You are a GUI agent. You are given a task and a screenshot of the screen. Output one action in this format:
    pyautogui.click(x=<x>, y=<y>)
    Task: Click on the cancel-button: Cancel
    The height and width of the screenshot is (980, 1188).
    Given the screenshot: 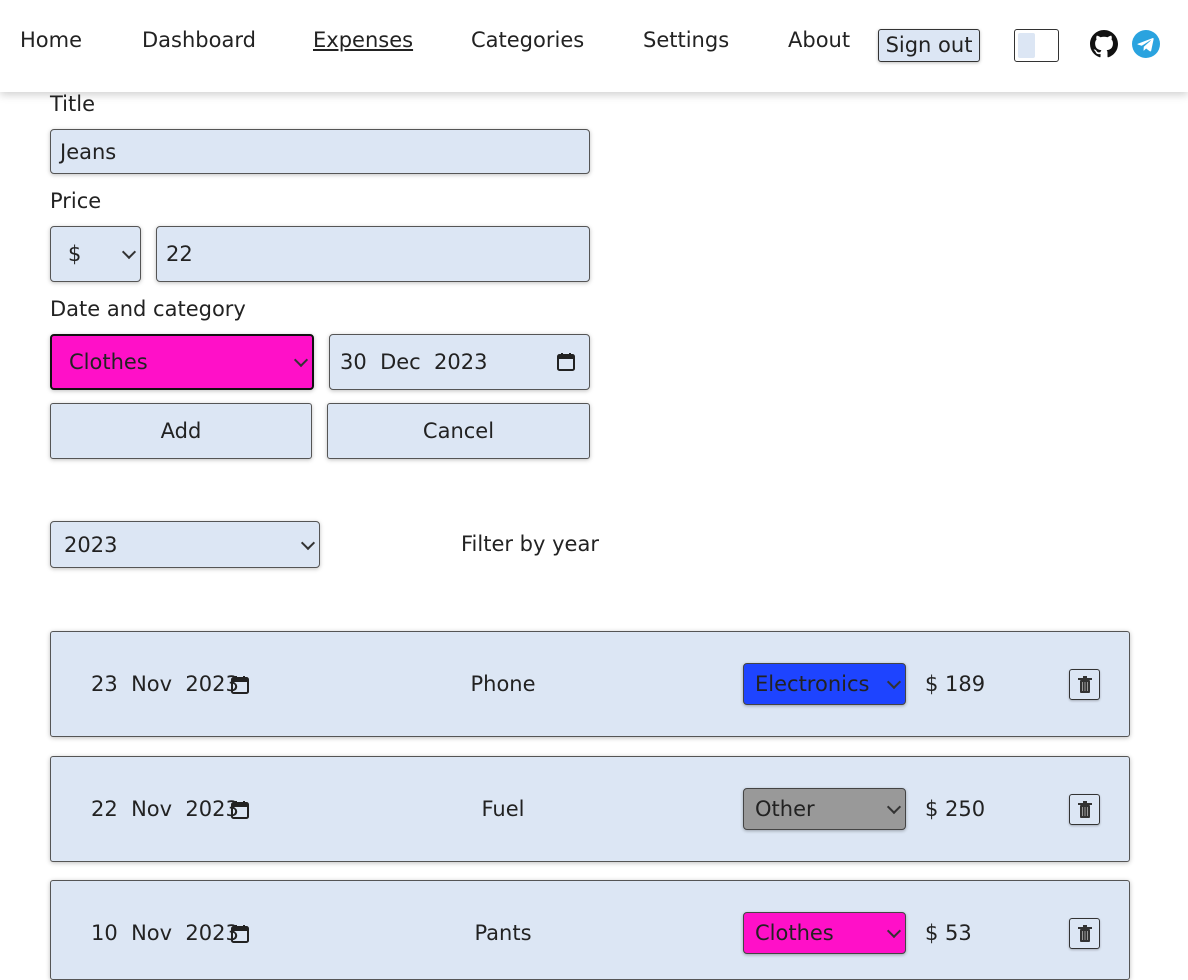 What is the action you would take?
    pyautogui.click(x=458, y=431)
    